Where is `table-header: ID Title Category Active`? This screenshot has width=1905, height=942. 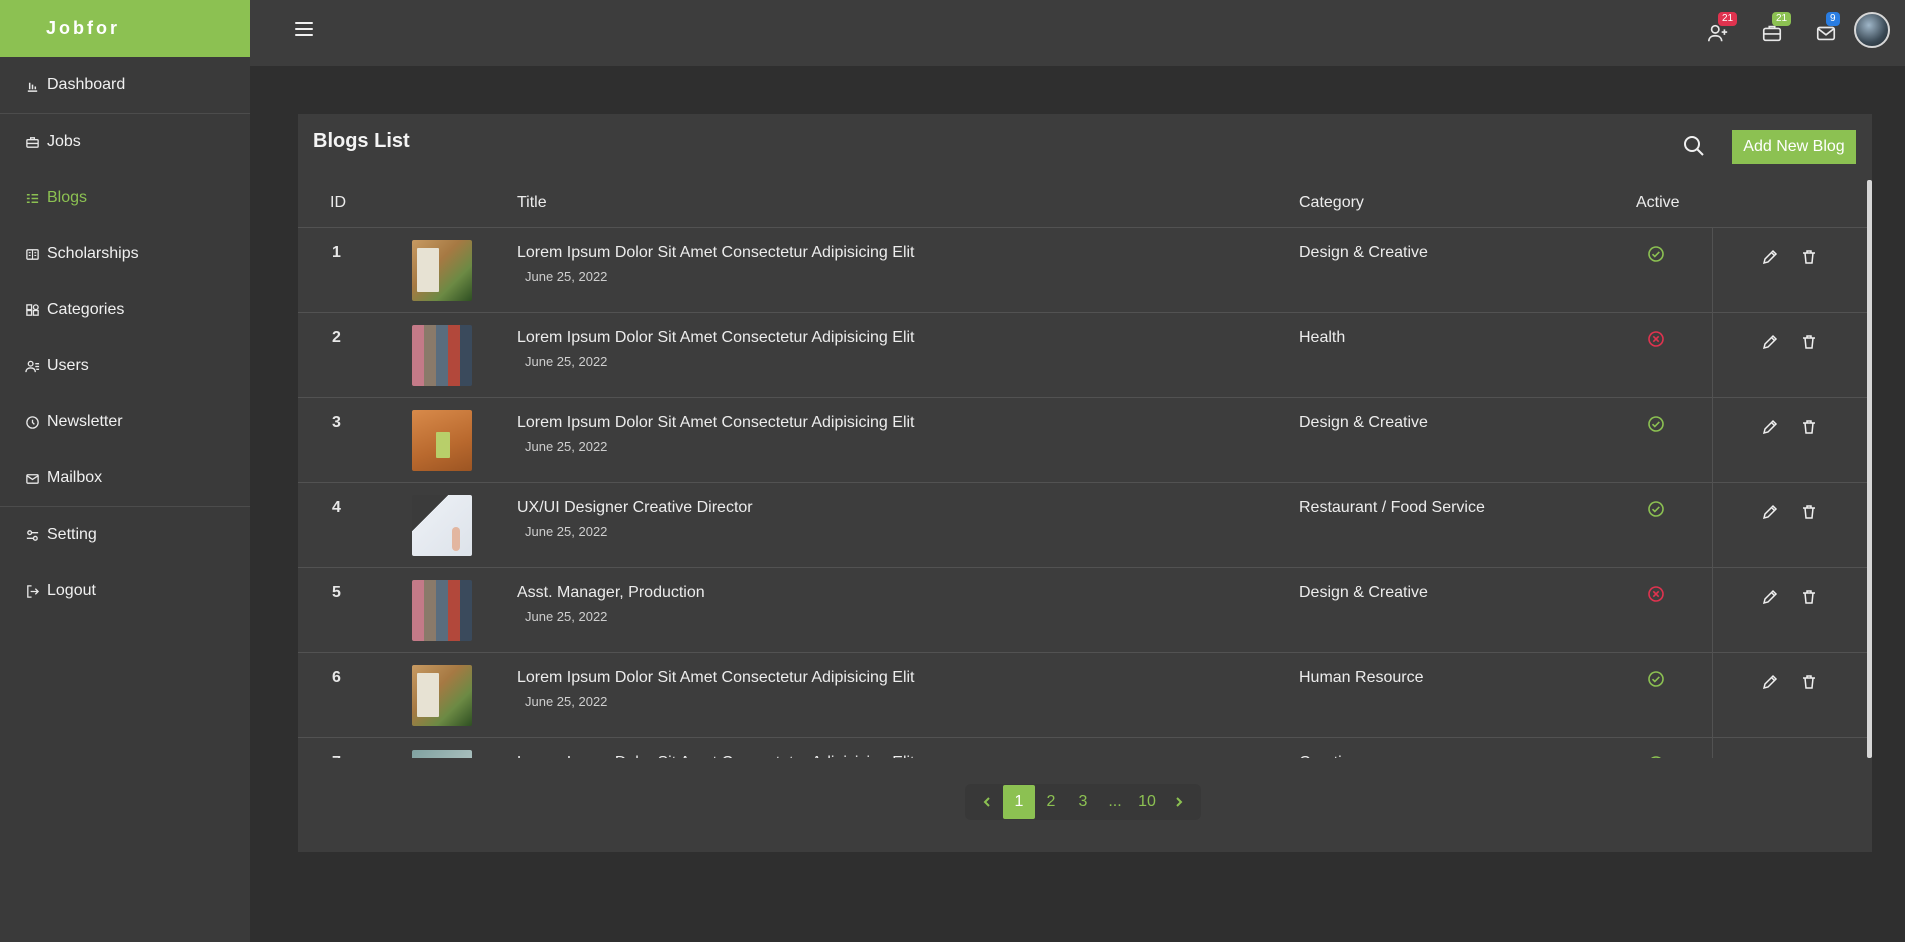
table-header: ID Title Category Active is located at coordinates (1085, 204).